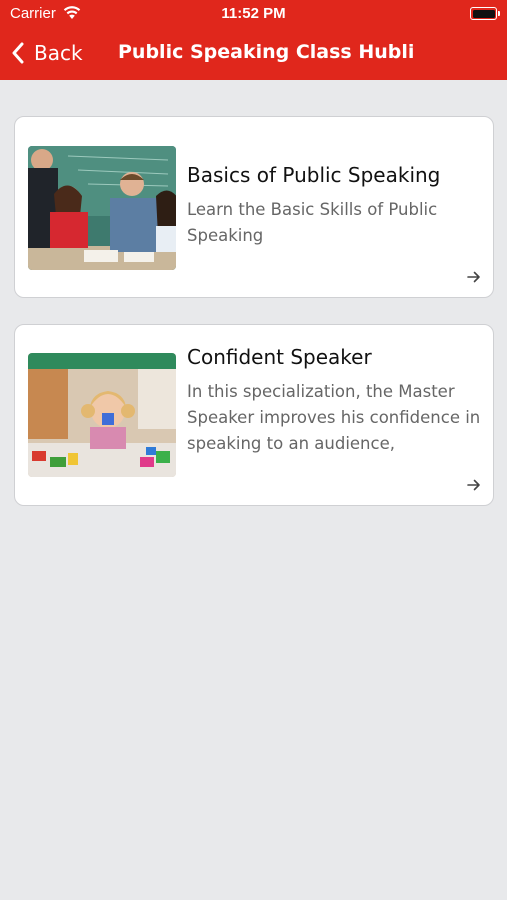  Describe the element at coordinates (485, 13) in the screenshot. I see `battery-icon` at that location.